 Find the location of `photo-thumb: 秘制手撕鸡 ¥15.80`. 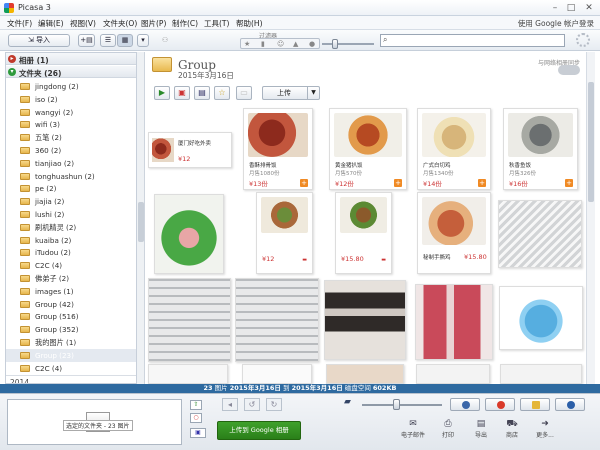

photo-thumb: 秘制手撕鸡 ¥15.80 is located at coordinates (454, 233).